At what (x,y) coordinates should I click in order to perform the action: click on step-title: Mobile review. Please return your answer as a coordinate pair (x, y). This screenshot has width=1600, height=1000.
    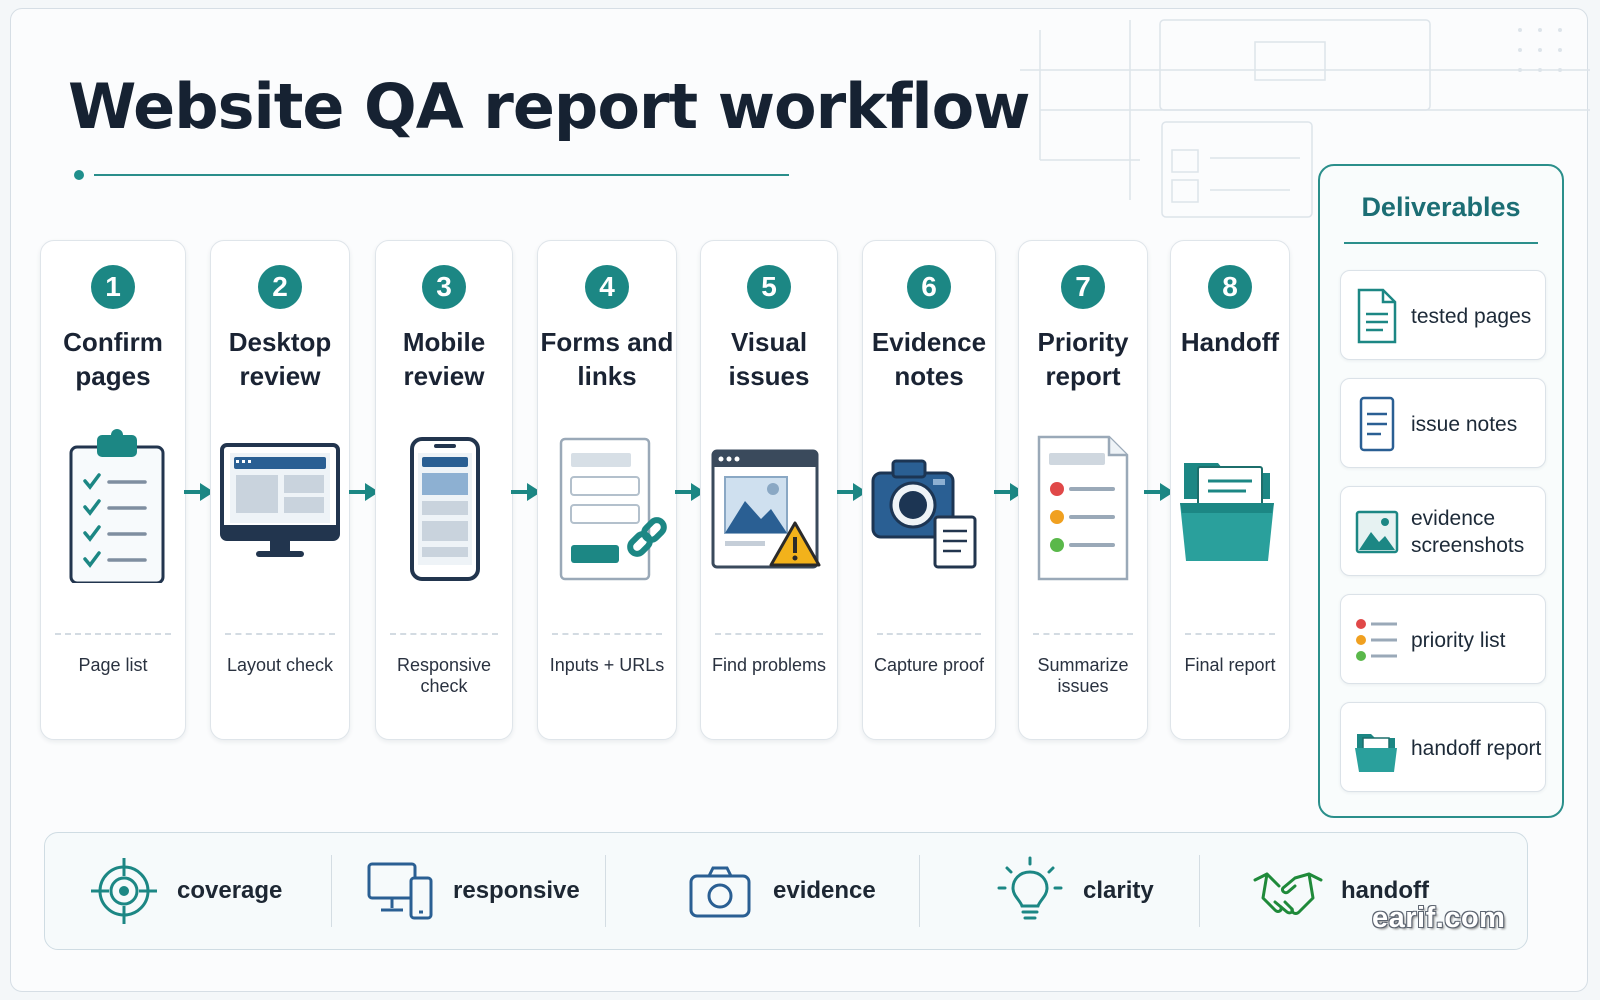
    Looking at the image, I should click on (444, 359).